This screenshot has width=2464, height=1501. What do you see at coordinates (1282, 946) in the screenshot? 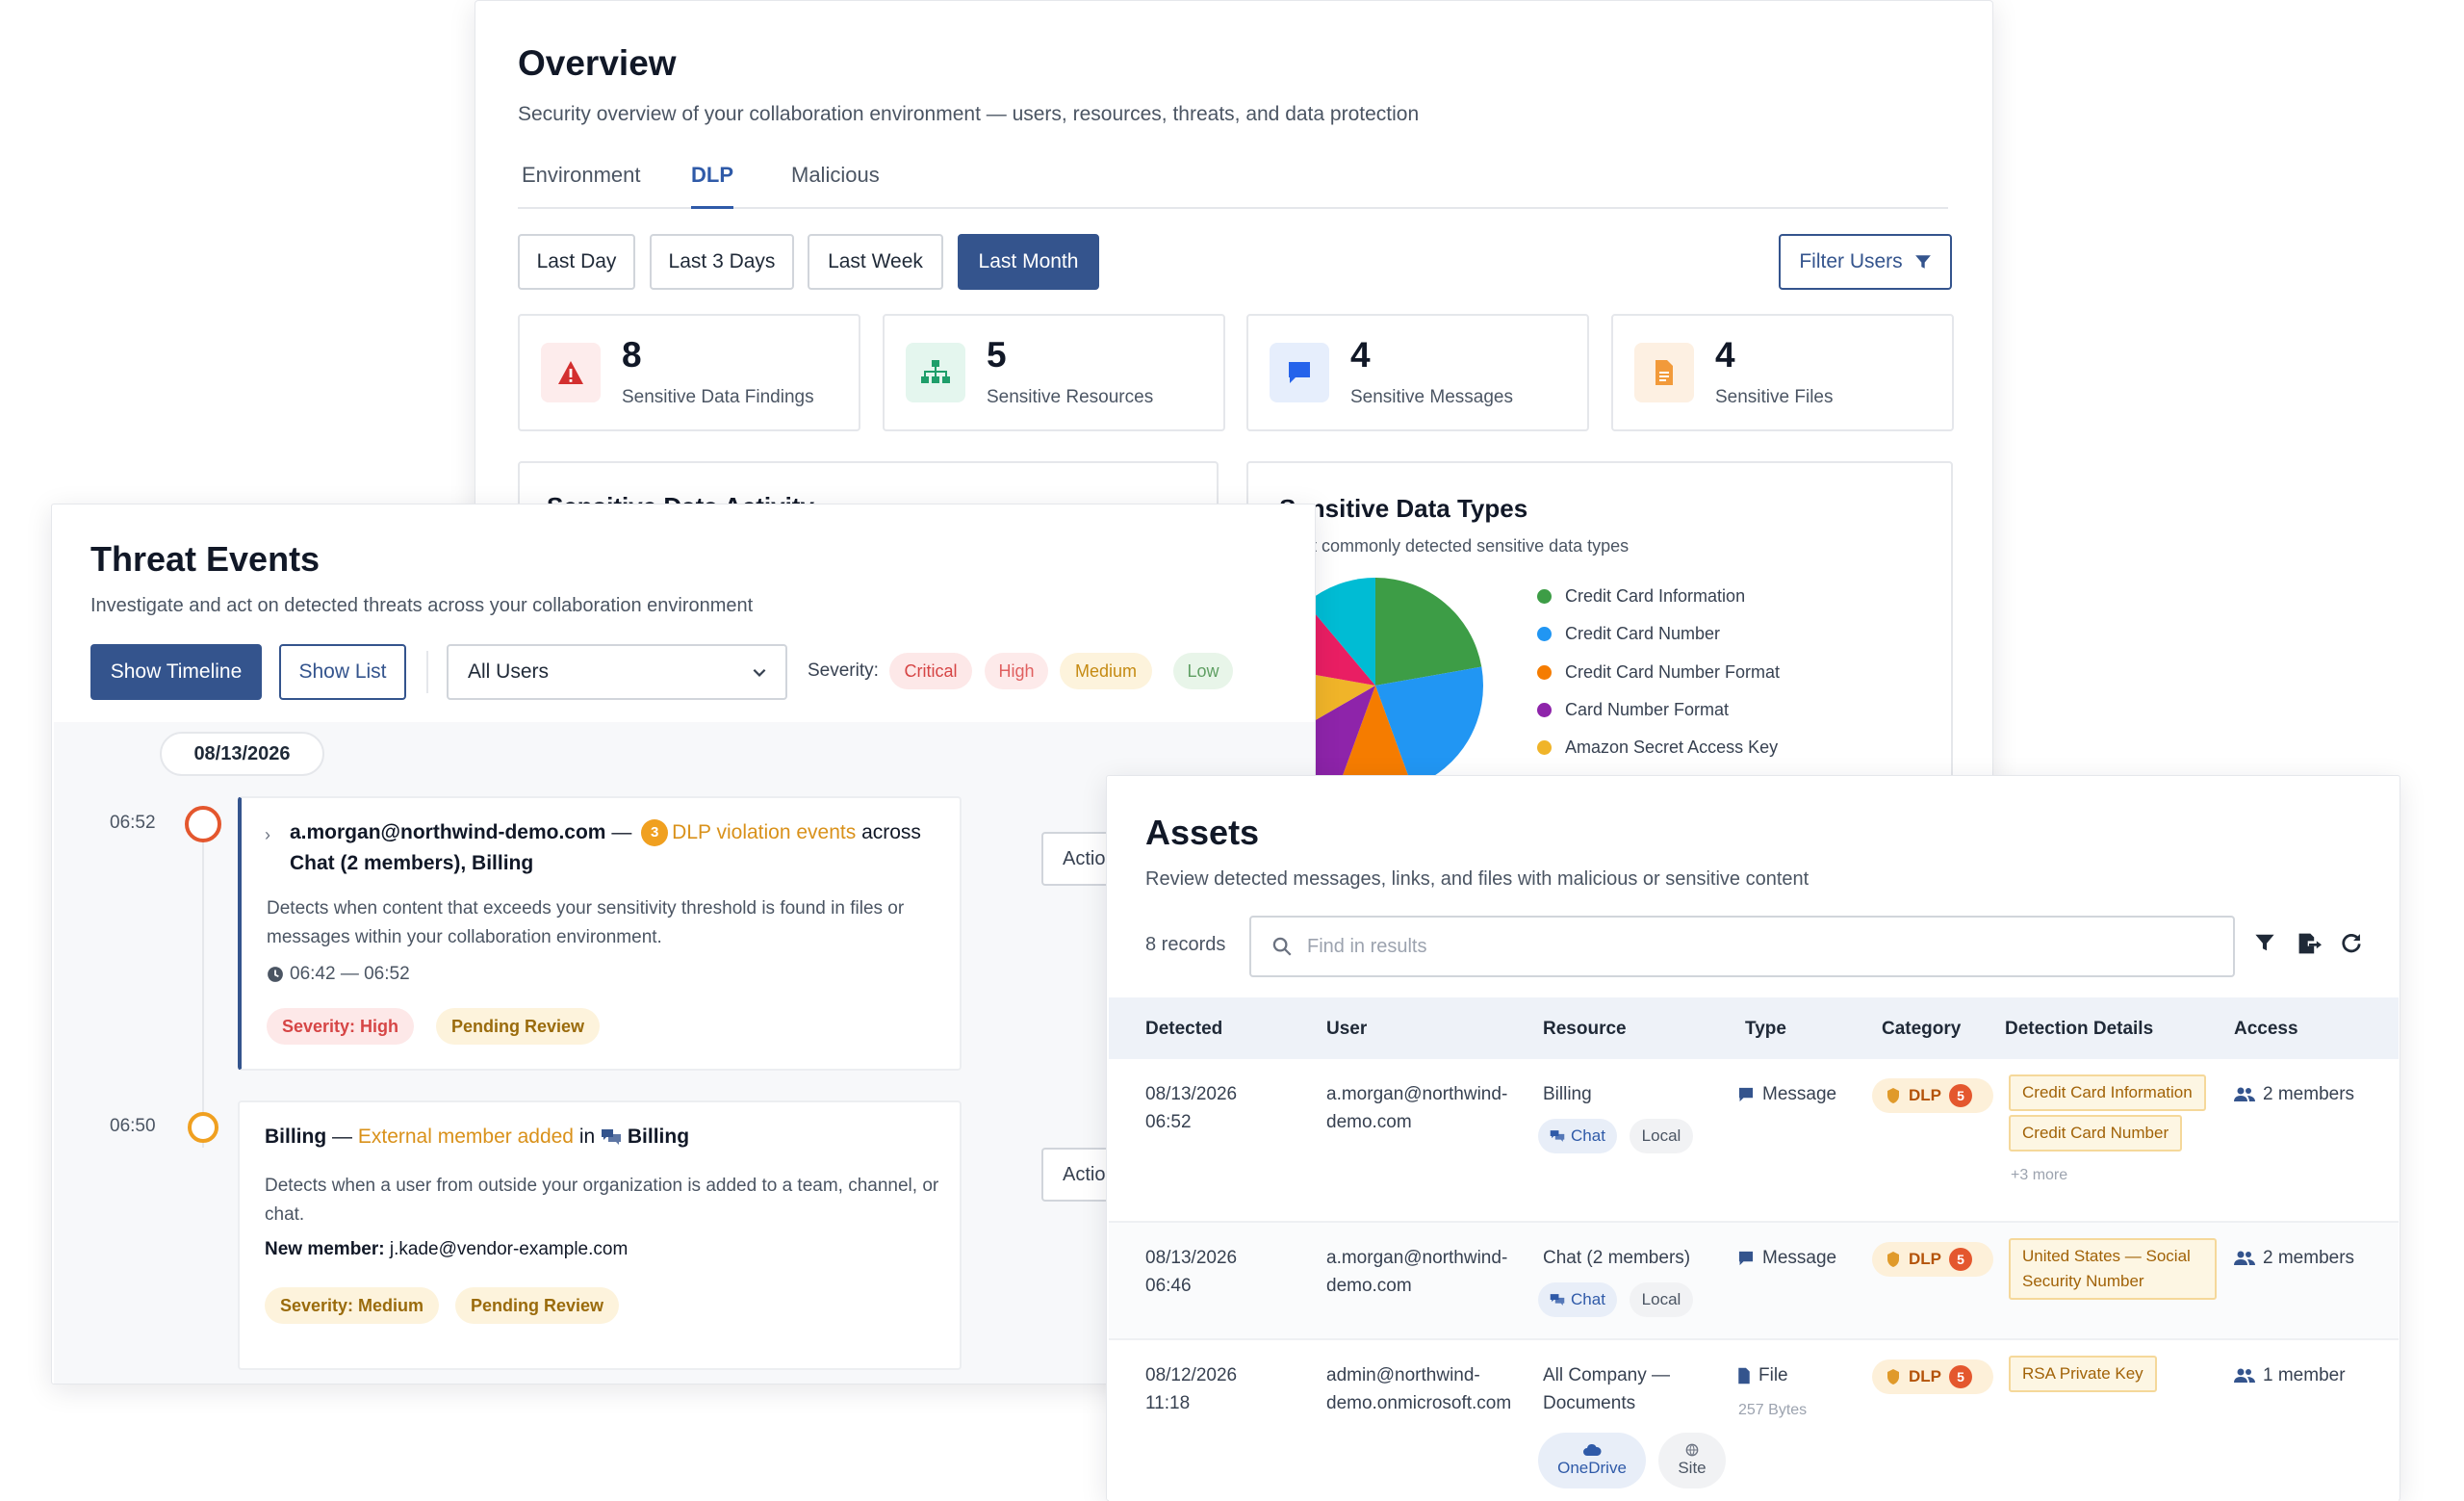
I see `search-icon` at bounding box center [1282, 946].